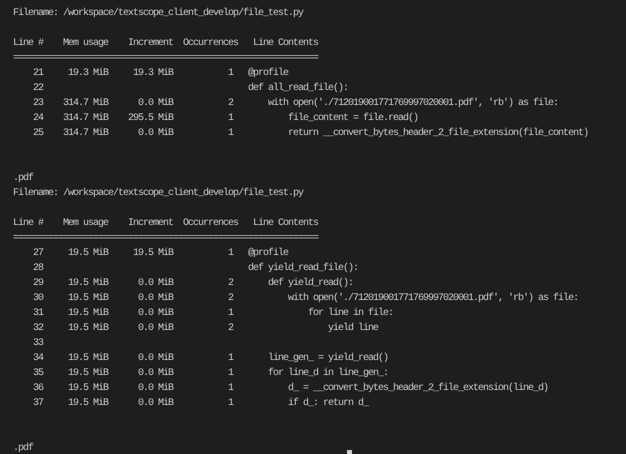  Describe the element at coordinates (352, 328) in the screenshot. I see `code-line: yield line` at that location.